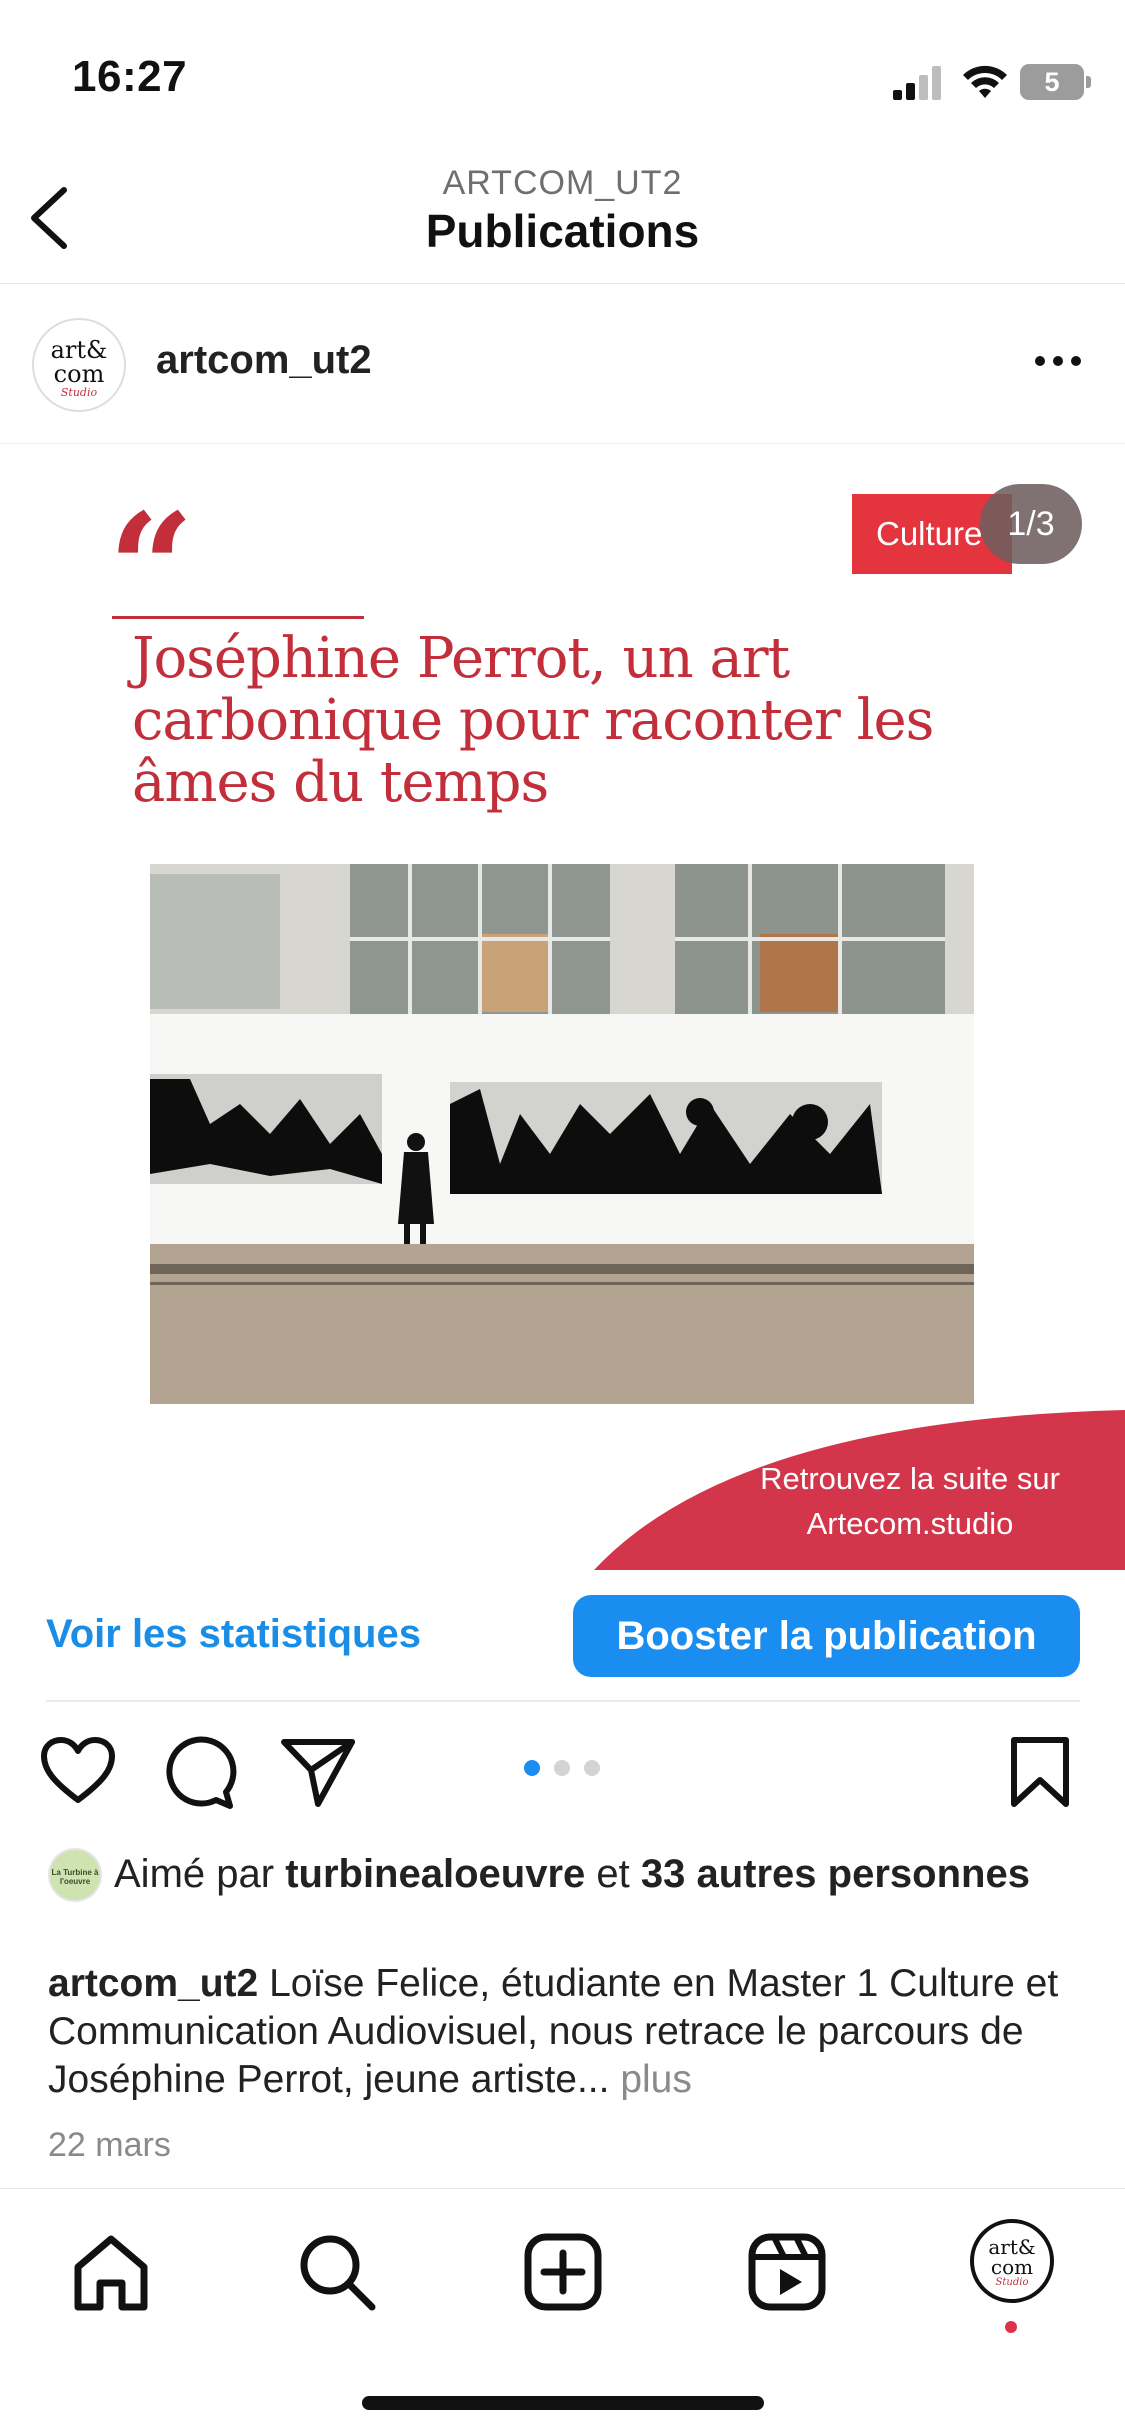 The width and height of the screenshot is (1125, 2436). What do you see at coordinates (562, 70) in the screenshot?
I see `status-bar: 16:27 5` at bounding box center [562, 70].